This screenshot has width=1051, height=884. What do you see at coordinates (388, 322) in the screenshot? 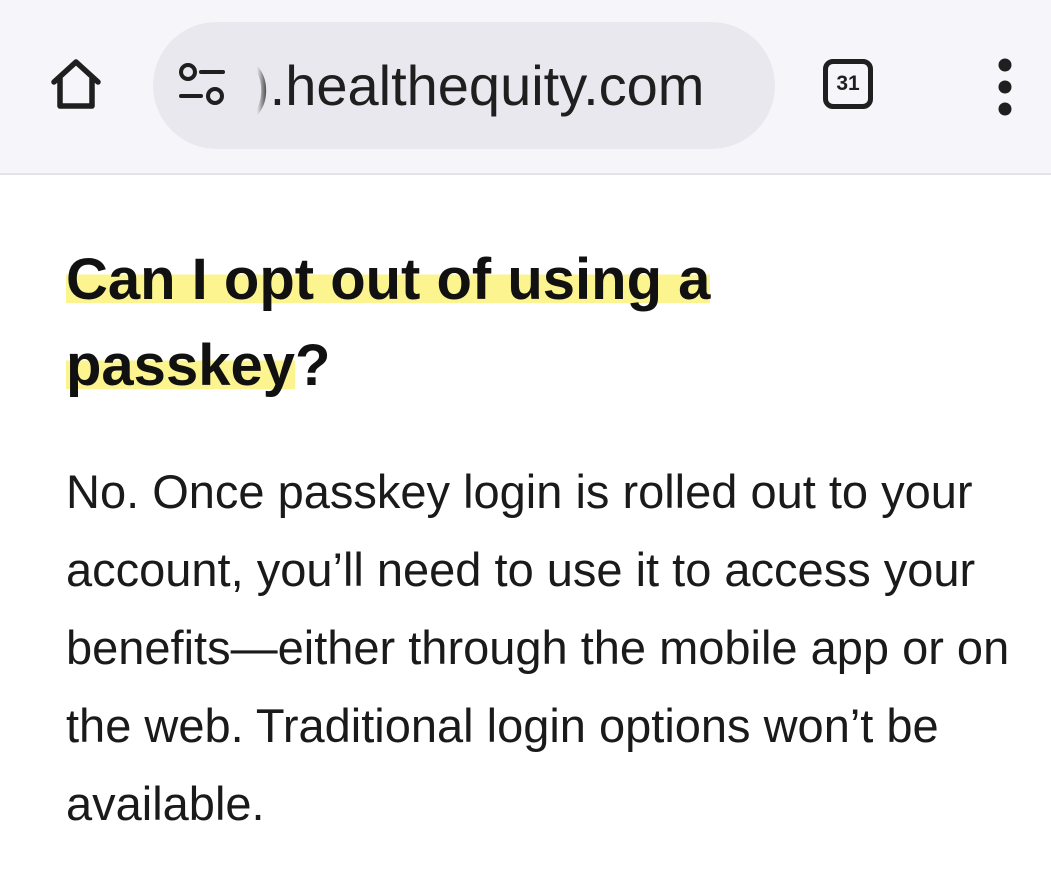
I see `highlighted-question-text: Can I opt out of using a passkey` at bounding box center [388, 322].